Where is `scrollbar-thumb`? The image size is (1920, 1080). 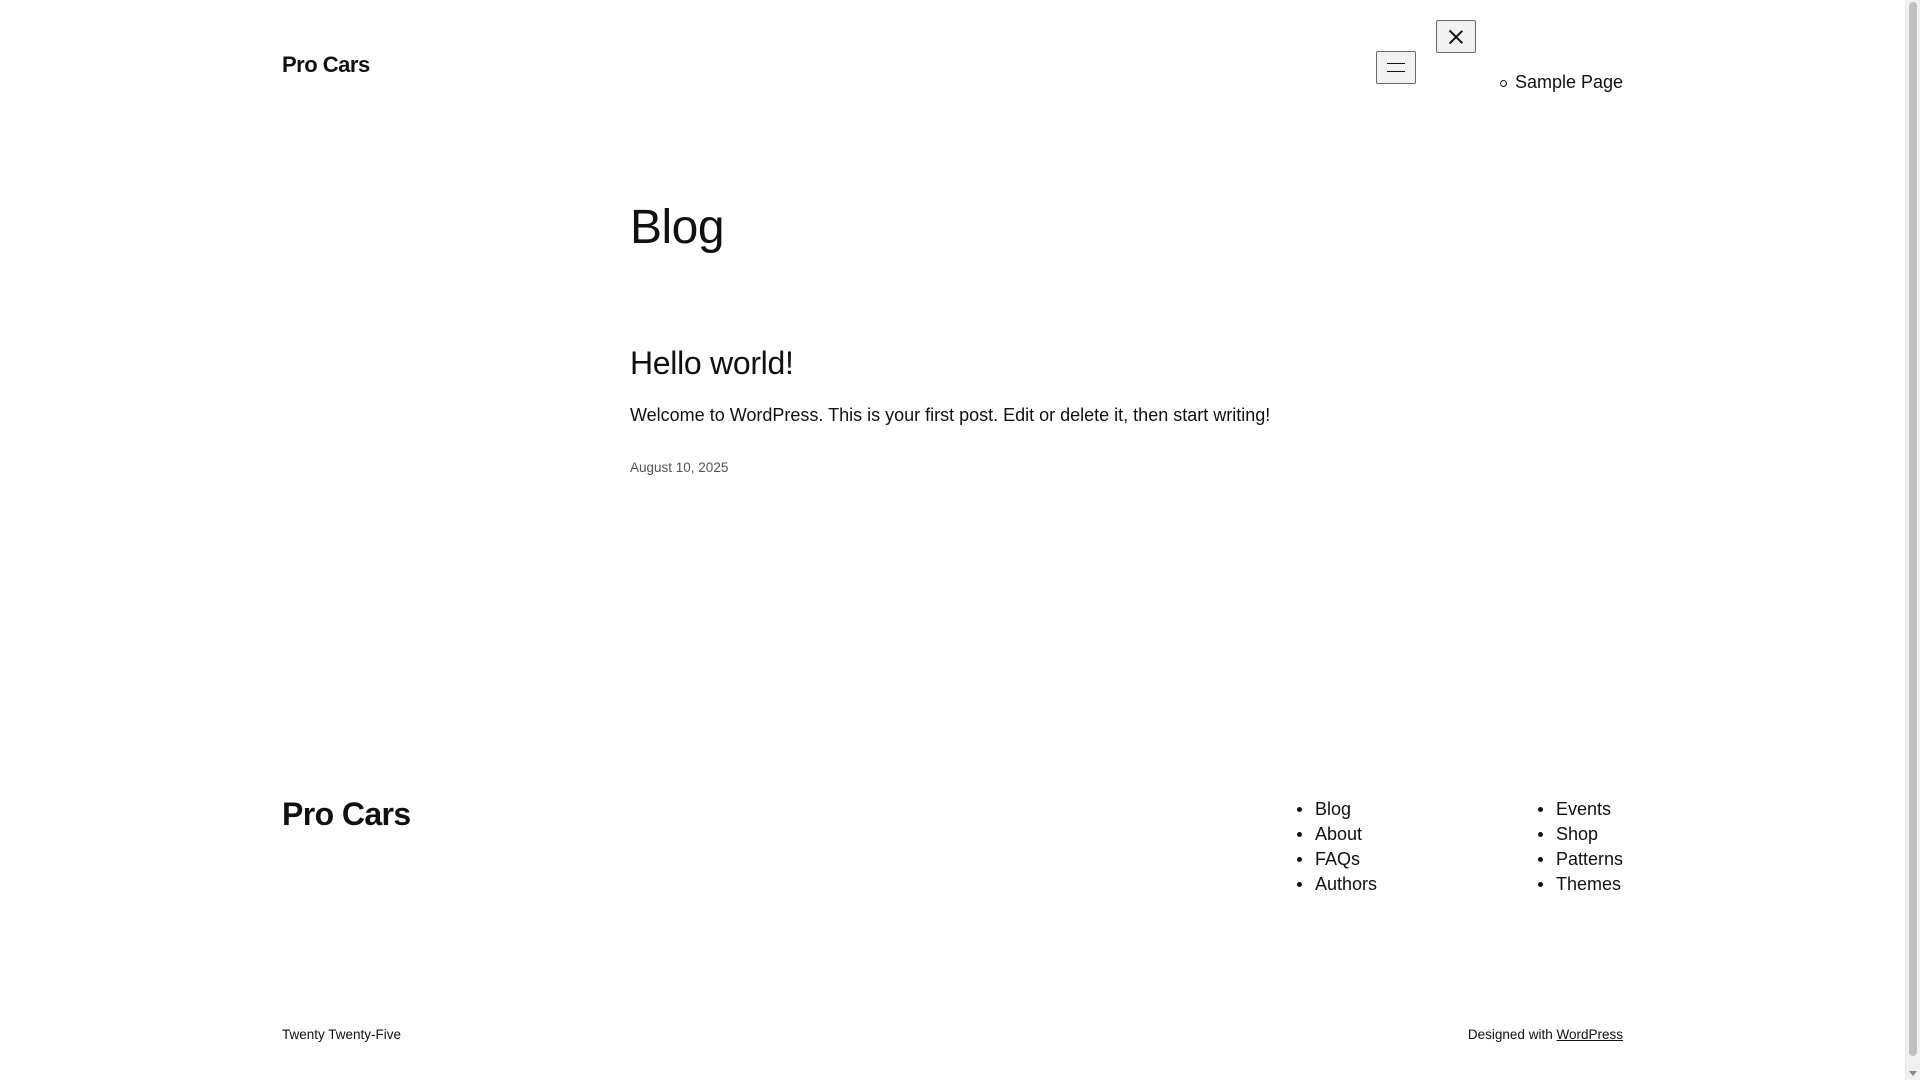
scrollbar-thumb is located at coordinates (1913, 529).